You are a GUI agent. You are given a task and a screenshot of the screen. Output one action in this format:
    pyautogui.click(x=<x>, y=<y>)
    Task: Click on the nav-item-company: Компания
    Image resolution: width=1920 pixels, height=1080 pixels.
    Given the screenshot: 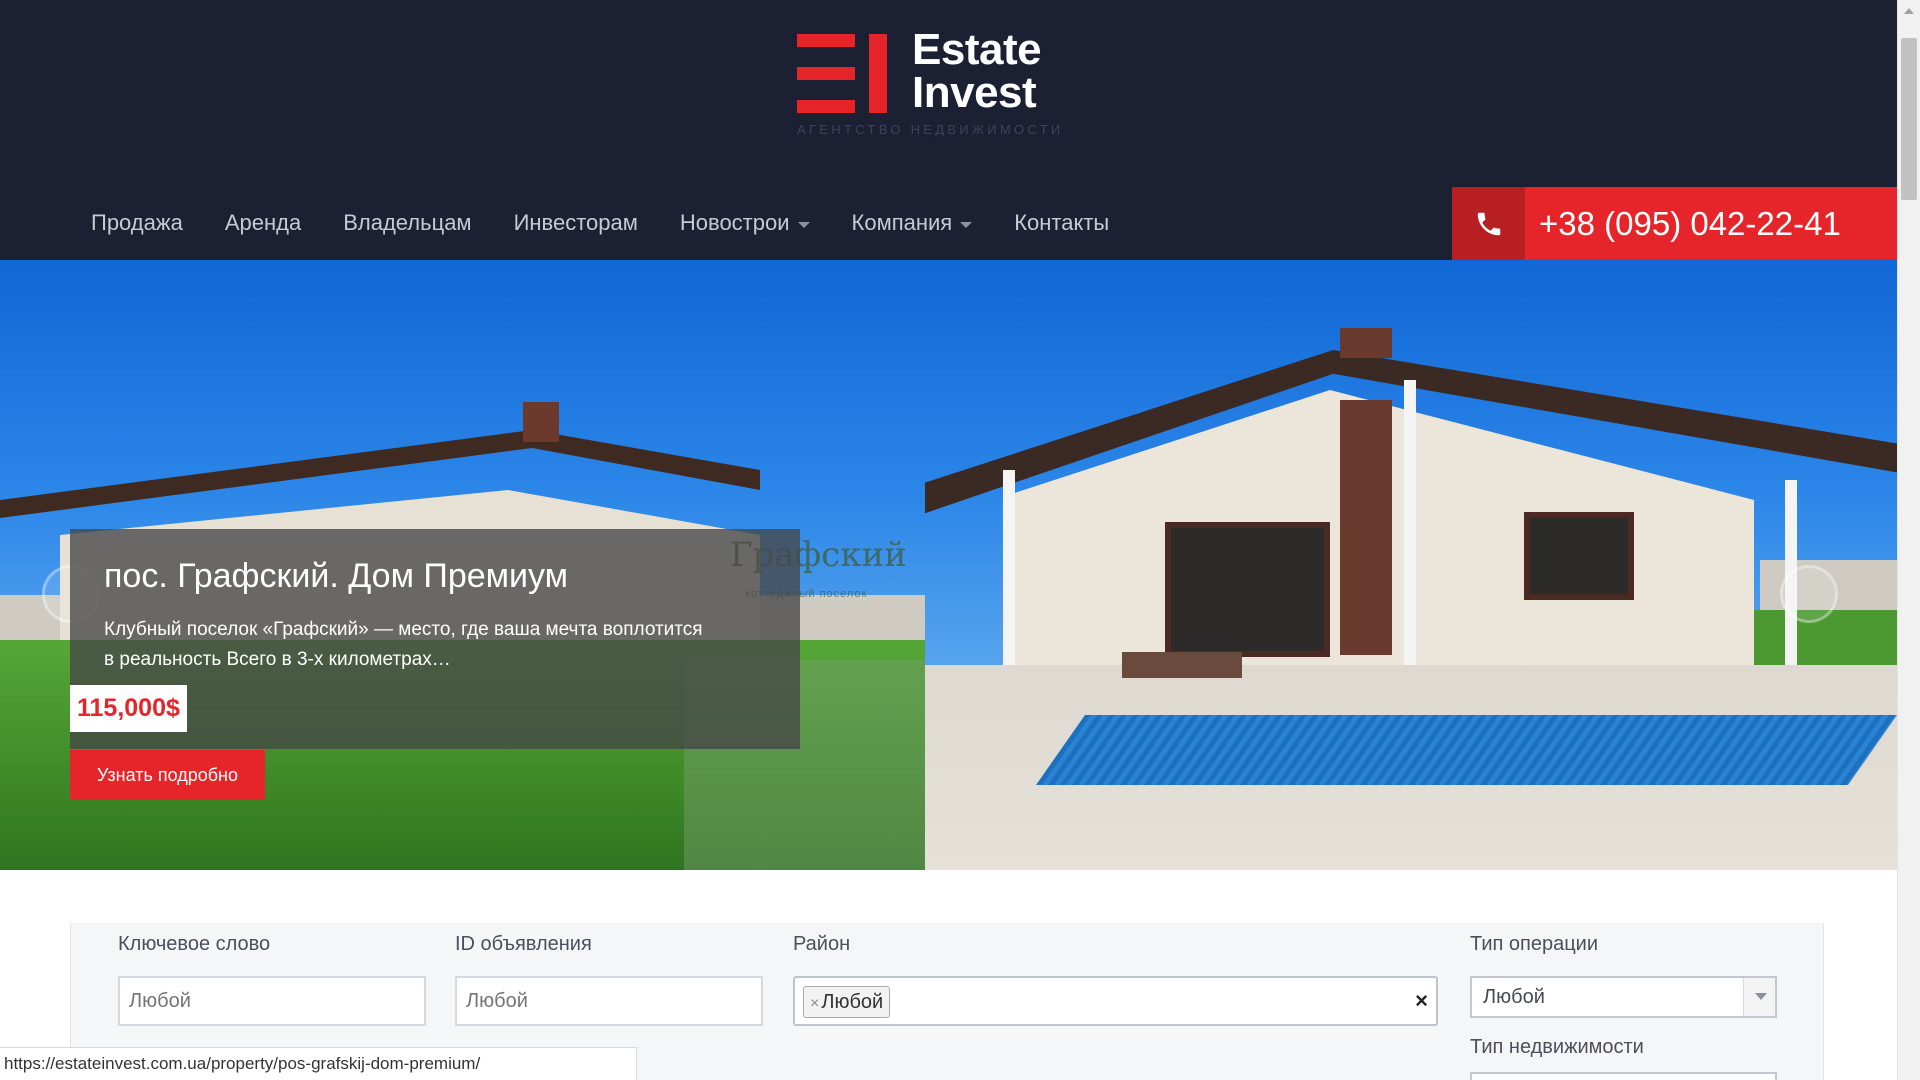 What is the action you would take?
    pyautogui.click(x=912, y=223)
    